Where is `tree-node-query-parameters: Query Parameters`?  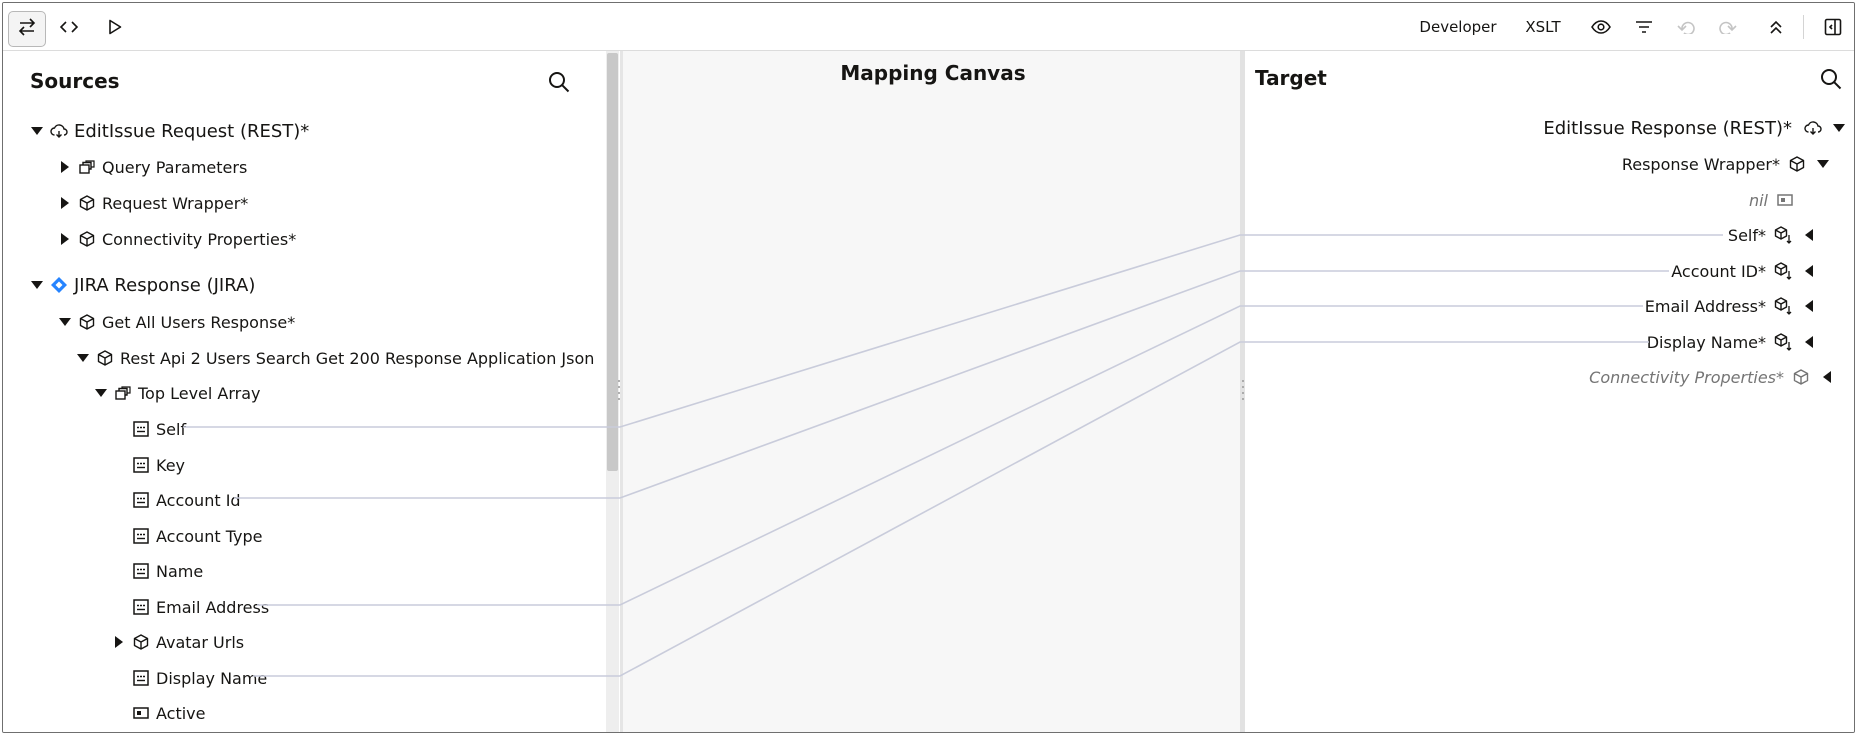 tree-node-query-parameters: Query Parameters is located at coordinates (152, 167).